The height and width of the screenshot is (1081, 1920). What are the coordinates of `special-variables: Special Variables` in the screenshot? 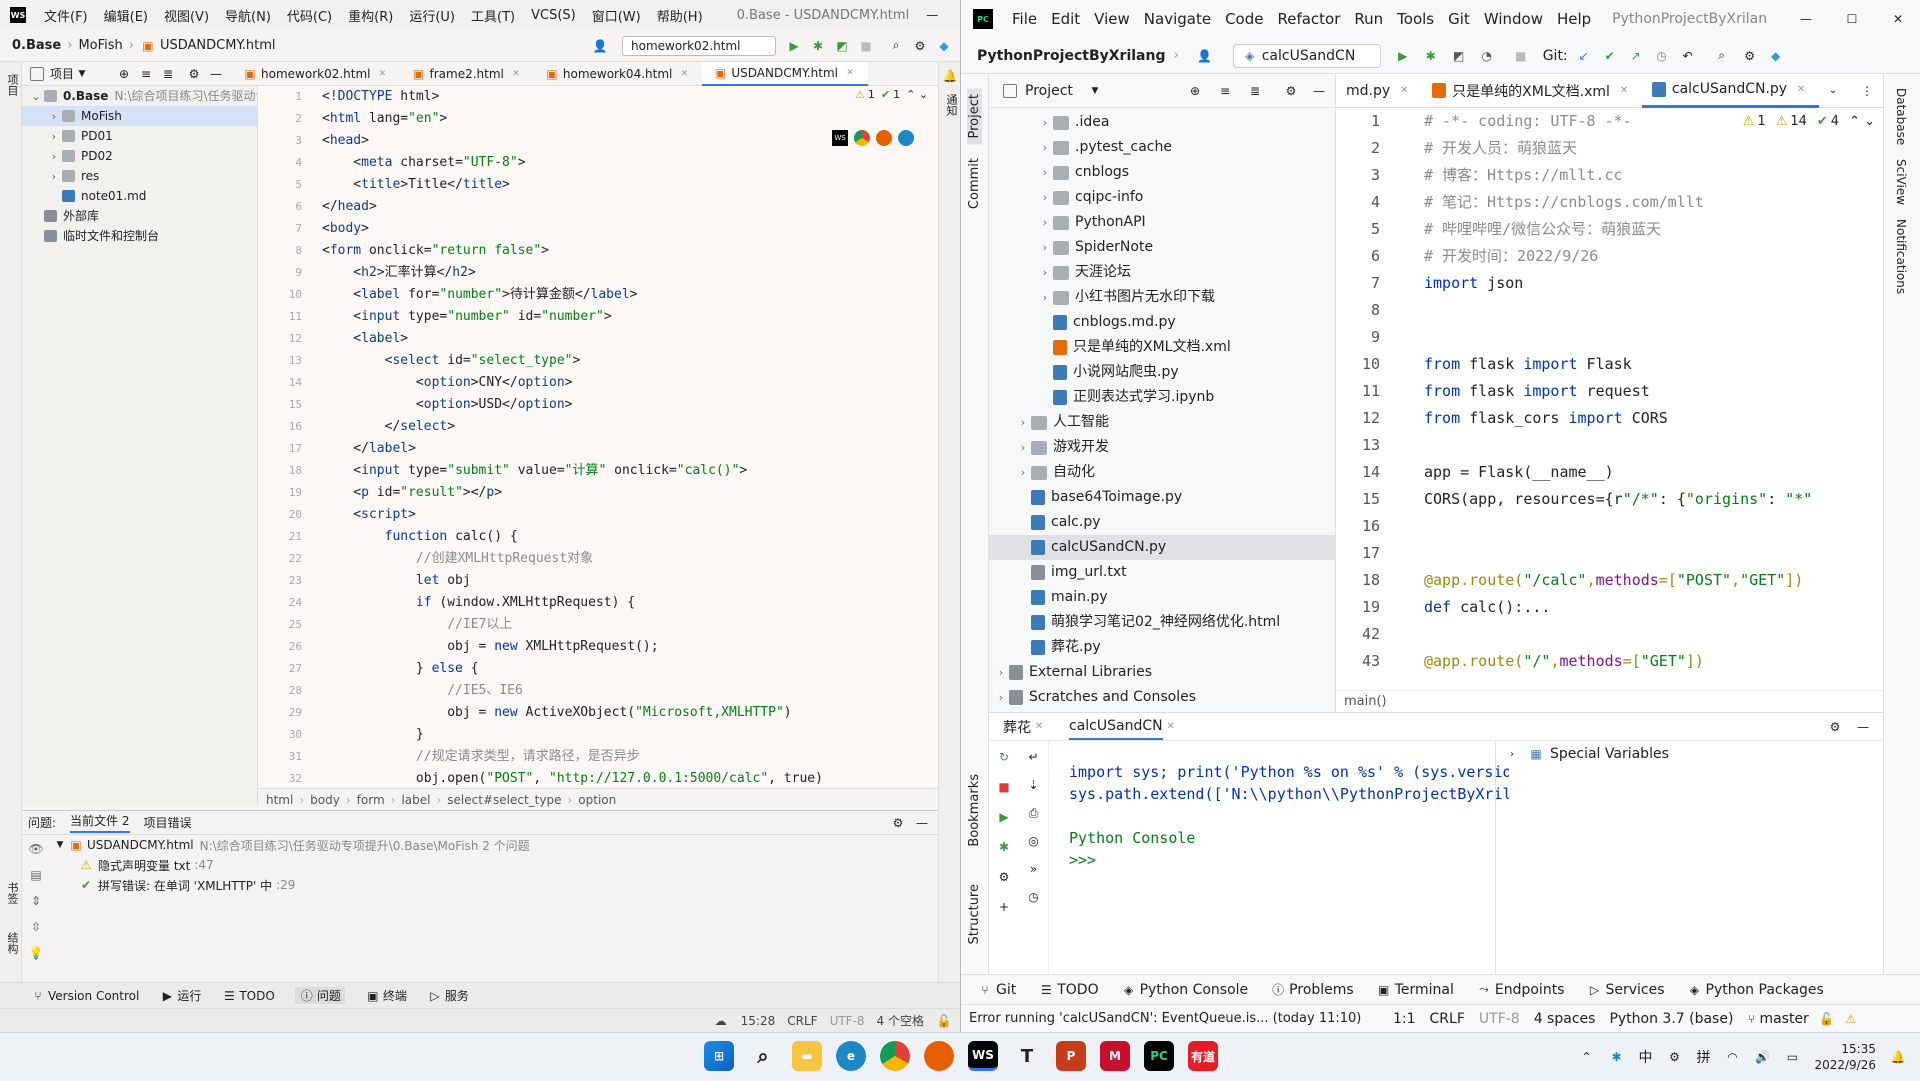 It's located at (1609, 754).